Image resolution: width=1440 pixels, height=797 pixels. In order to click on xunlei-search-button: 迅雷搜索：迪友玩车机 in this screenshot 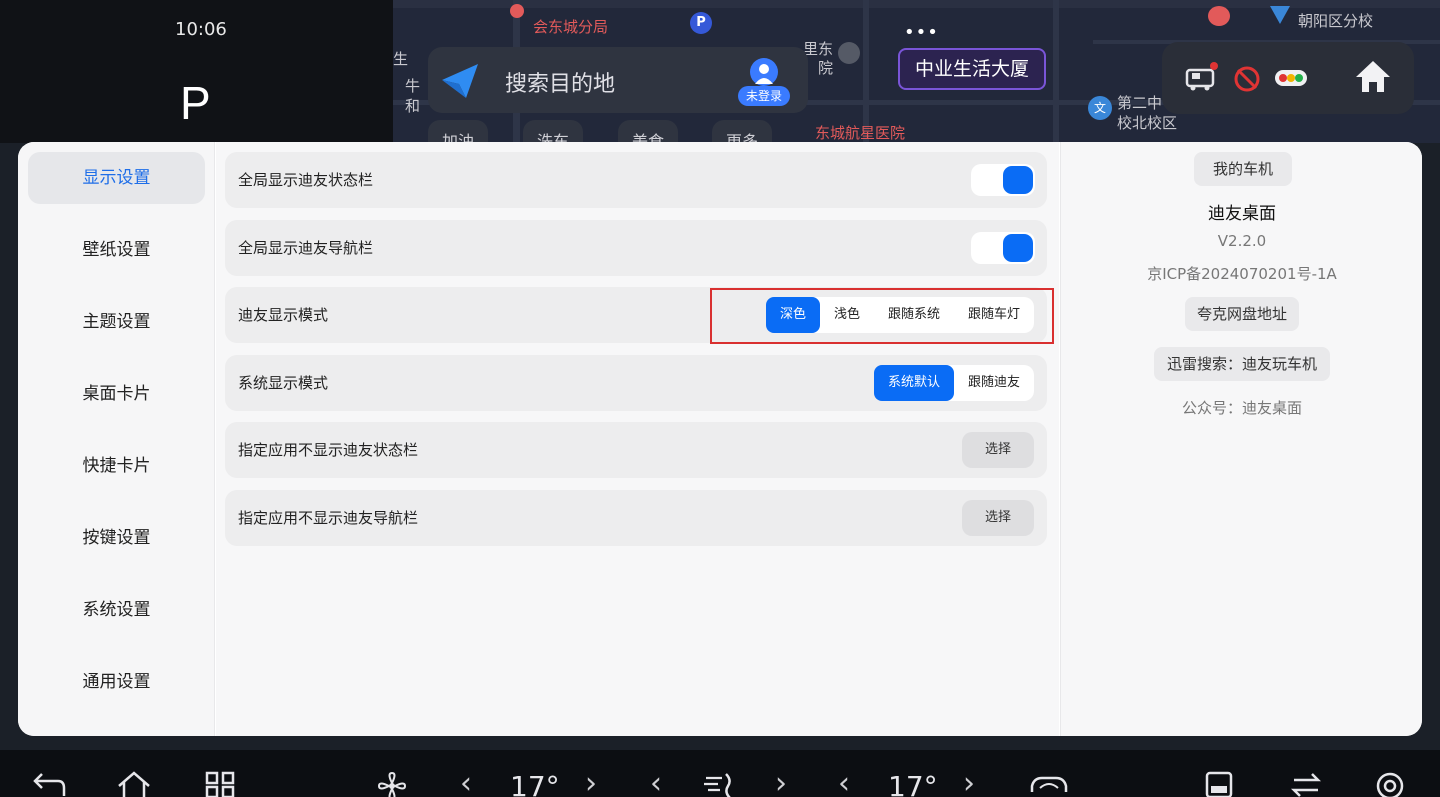, I will do `click(1242, 364)`.